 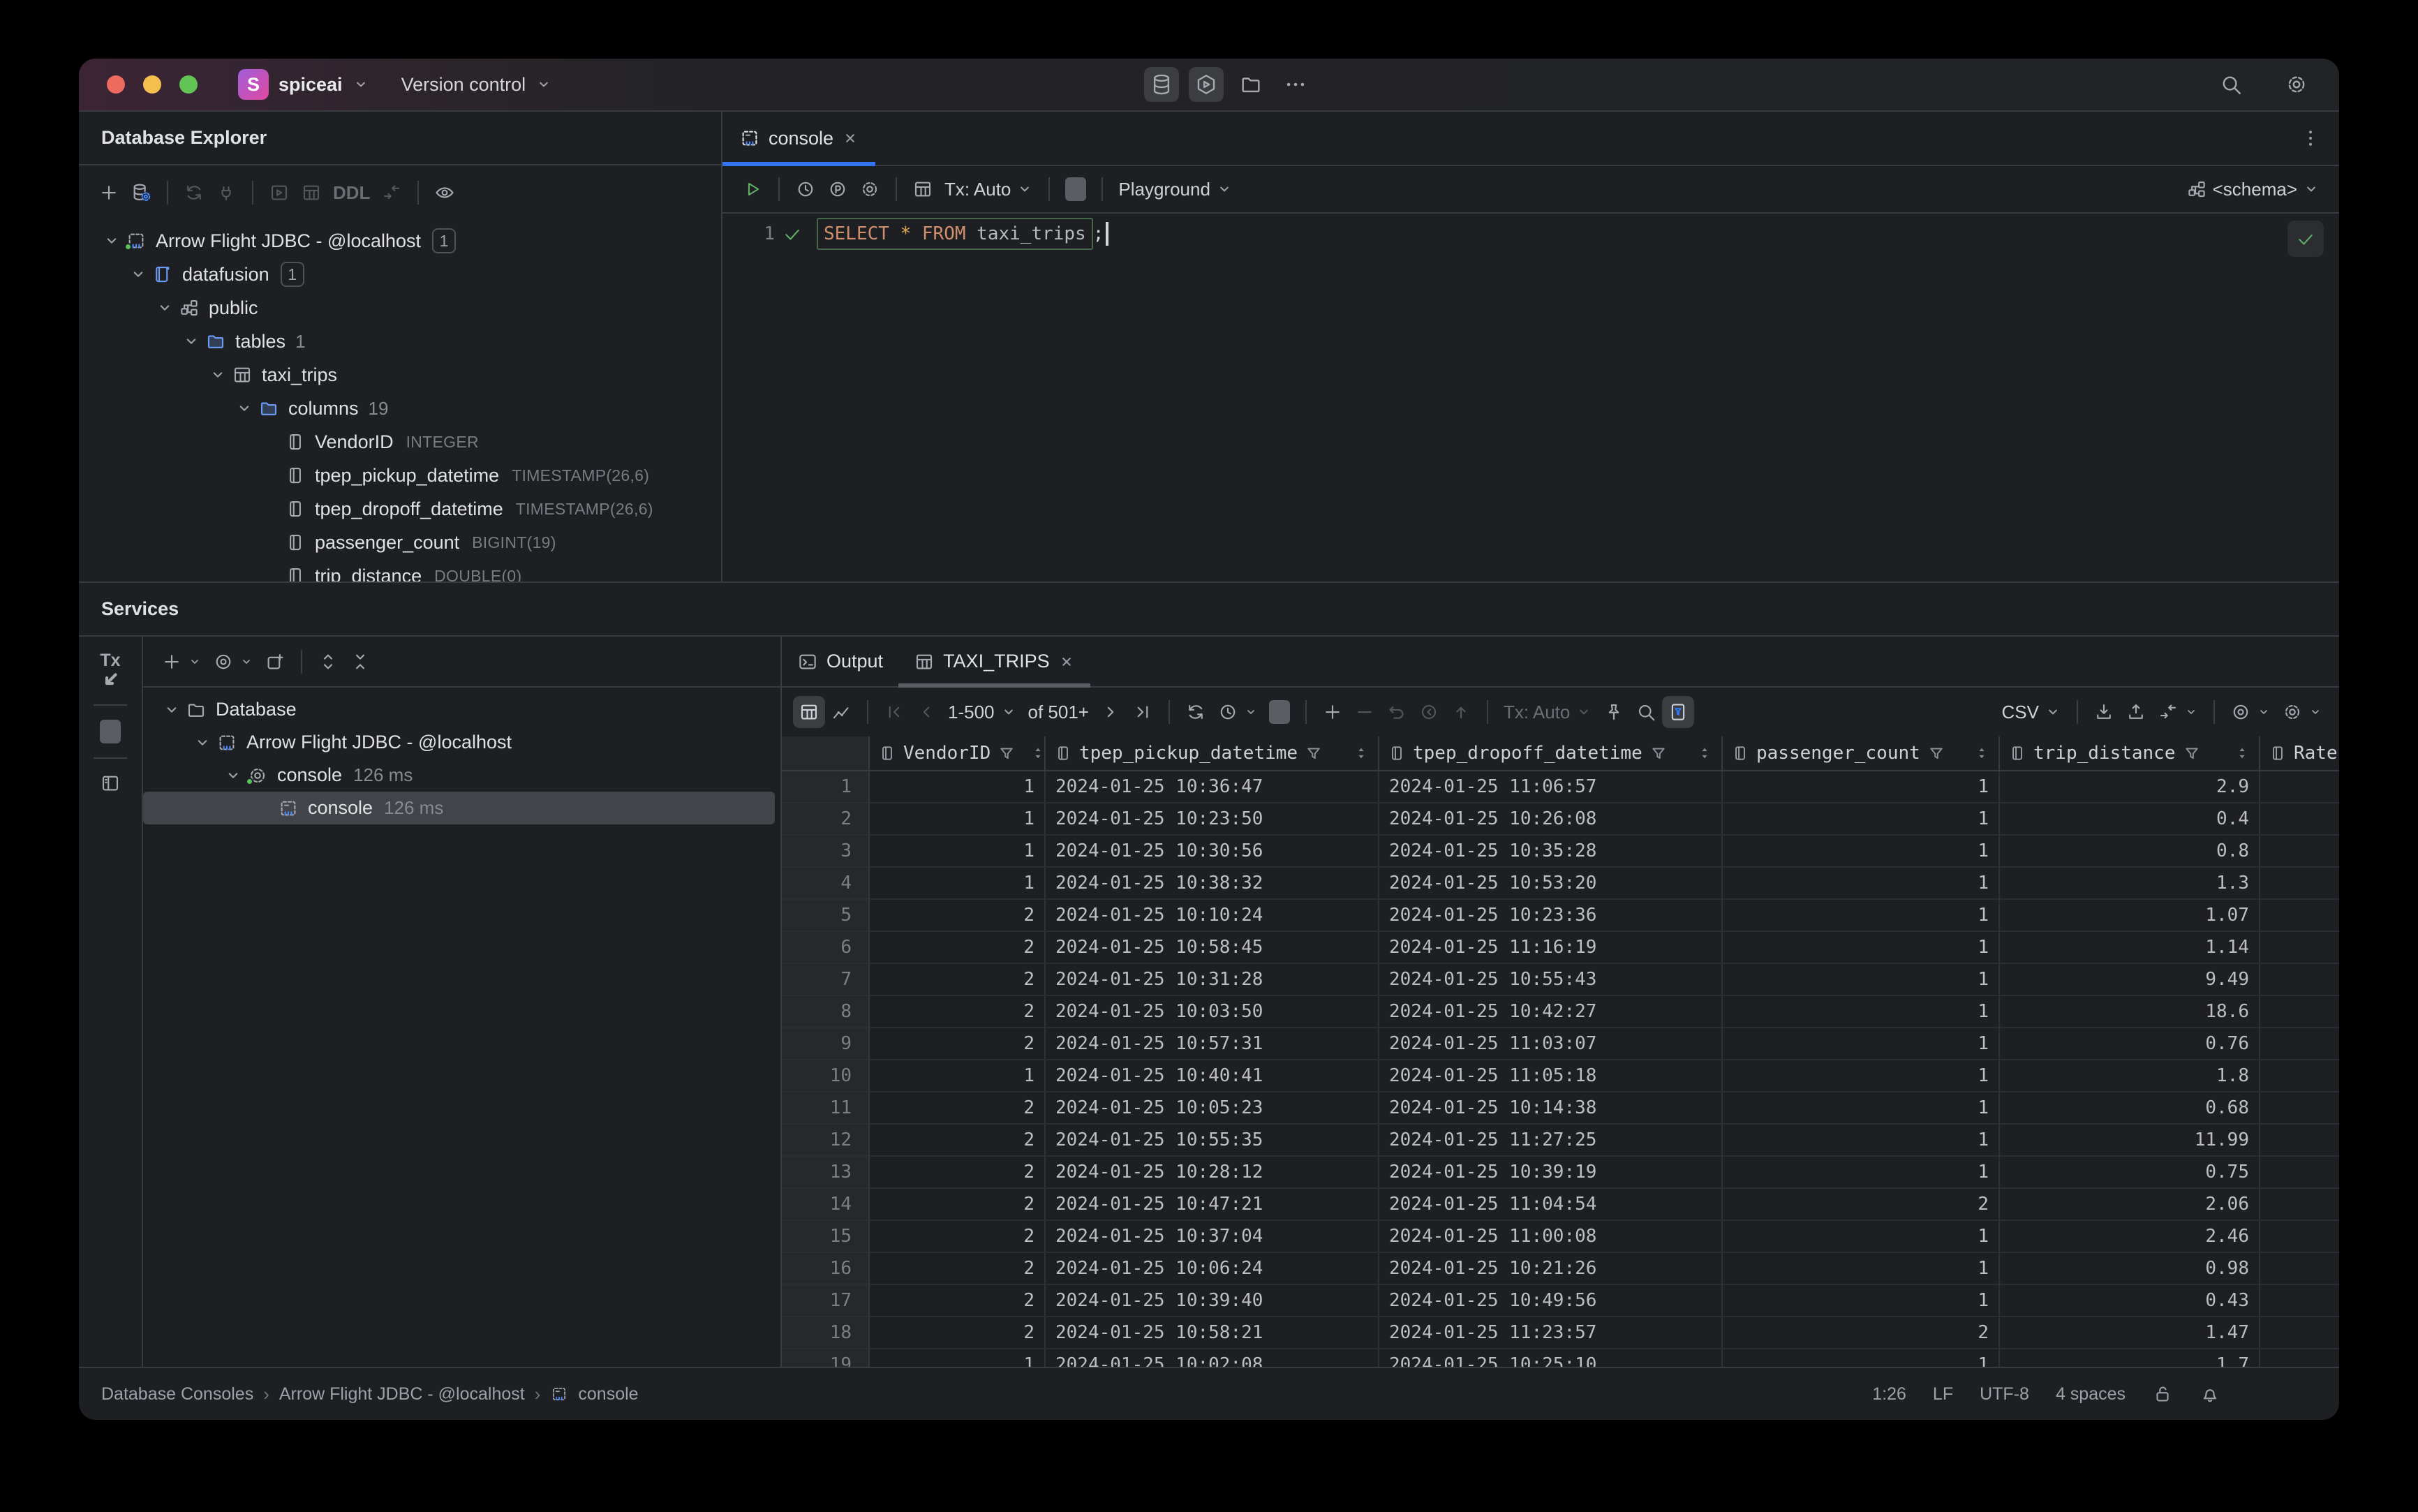 I want to click on close-icon, so click(x=850, y=138).